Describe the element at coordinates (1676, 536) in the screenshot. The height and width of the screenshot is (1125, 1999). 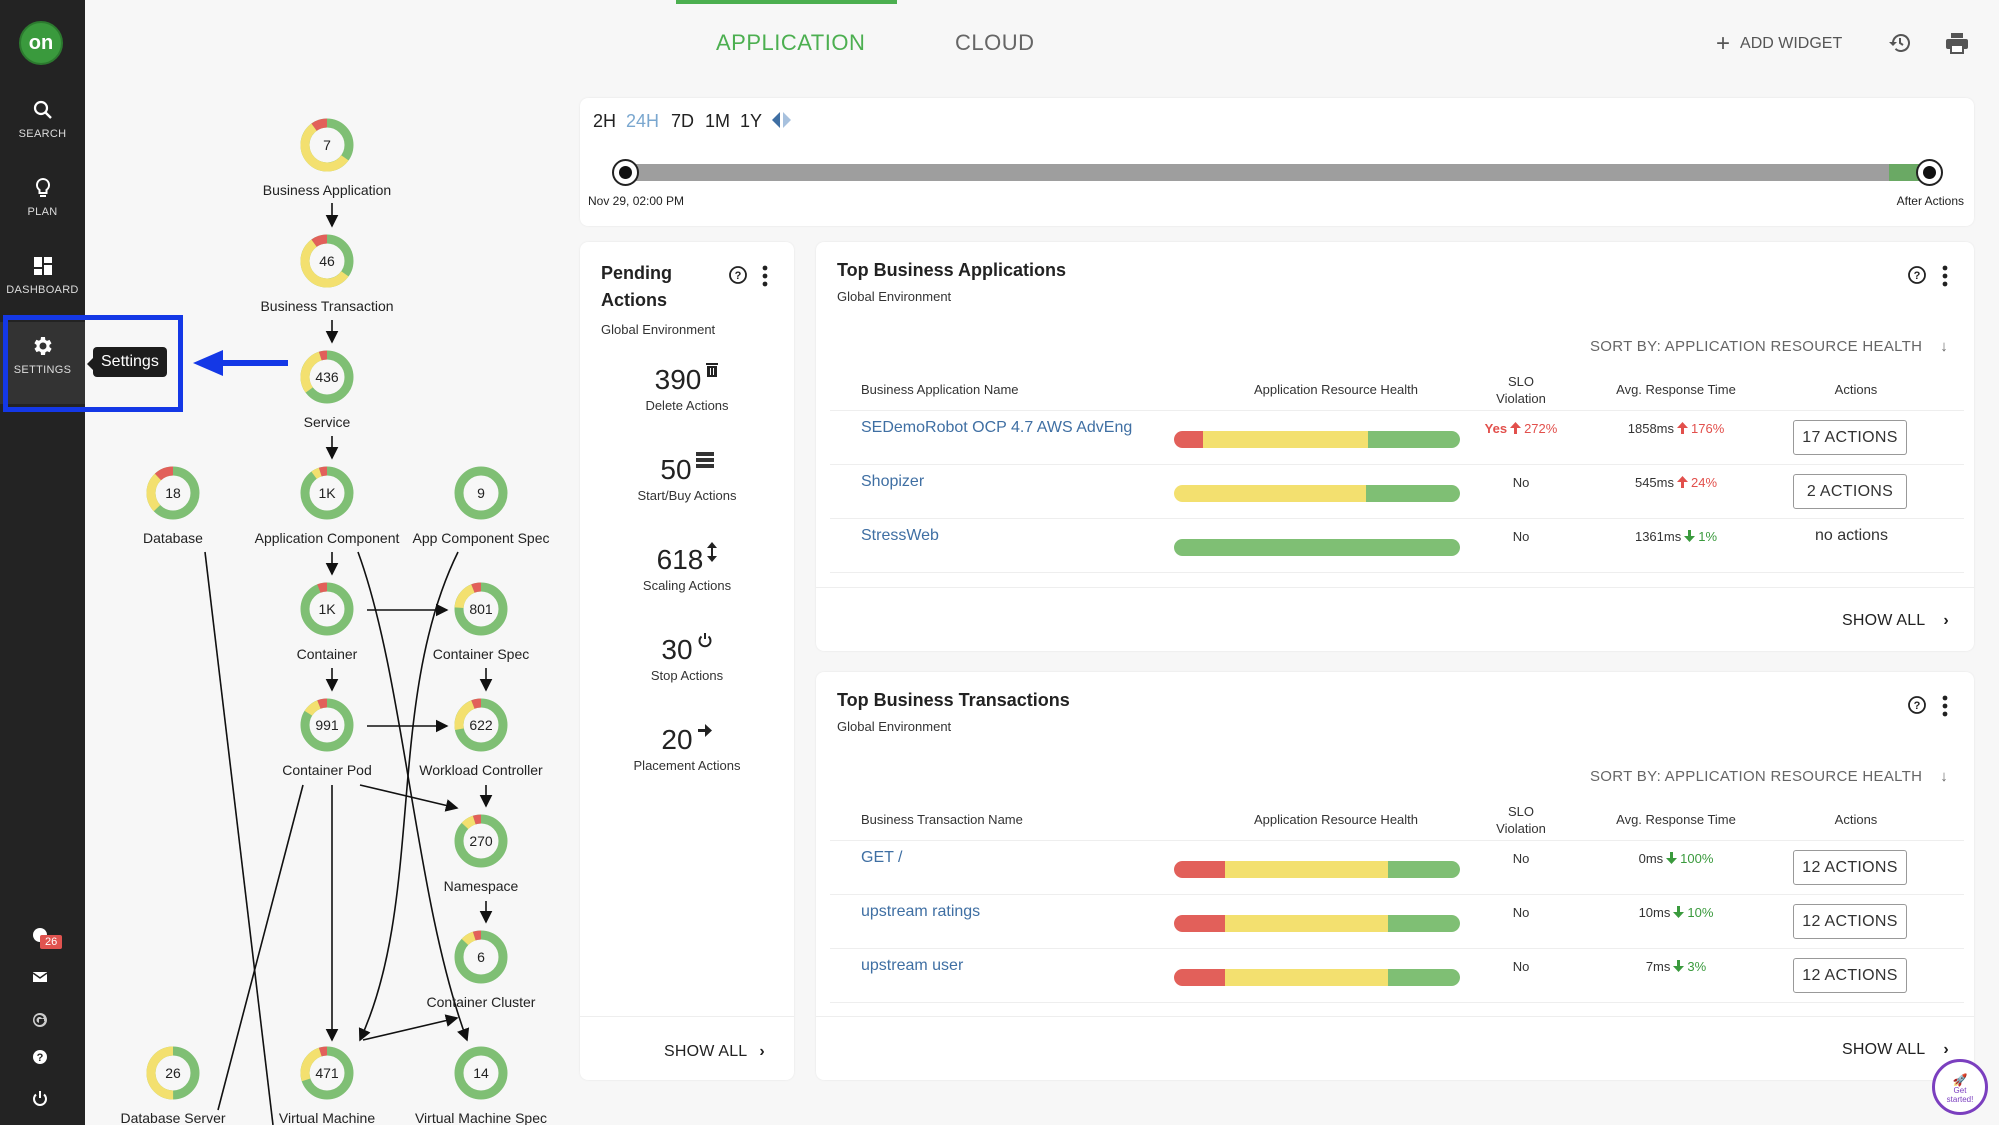
I see `avg-response-time: 1361ms 1%` at that location.